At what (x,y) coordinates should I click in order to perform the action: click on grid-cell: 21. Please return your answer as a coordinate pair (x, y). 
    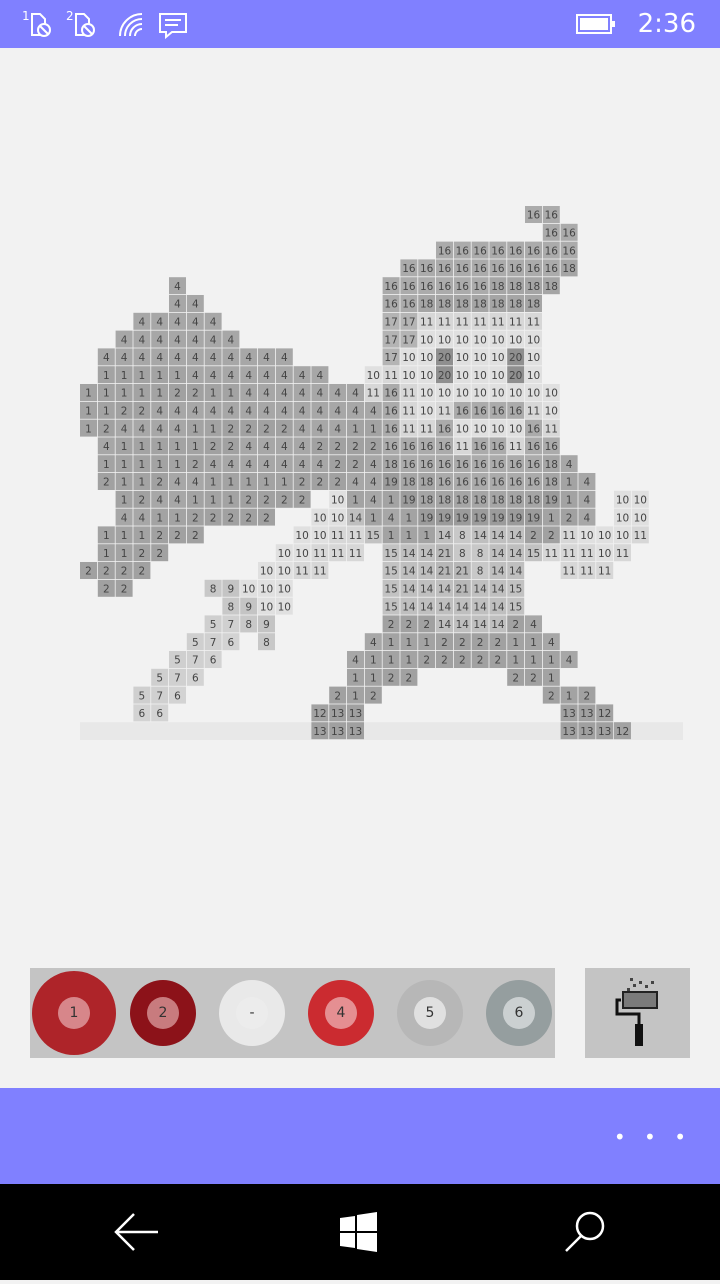
    Looking at the image, I should click on (462, 588).